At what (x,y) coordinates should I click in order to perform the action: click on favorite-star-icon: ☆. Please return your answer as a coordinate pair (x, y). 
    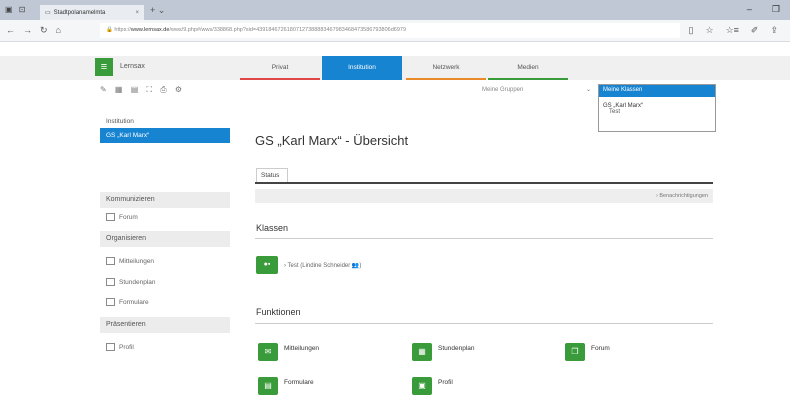
    Looking at the image, I should click on (710, 30).